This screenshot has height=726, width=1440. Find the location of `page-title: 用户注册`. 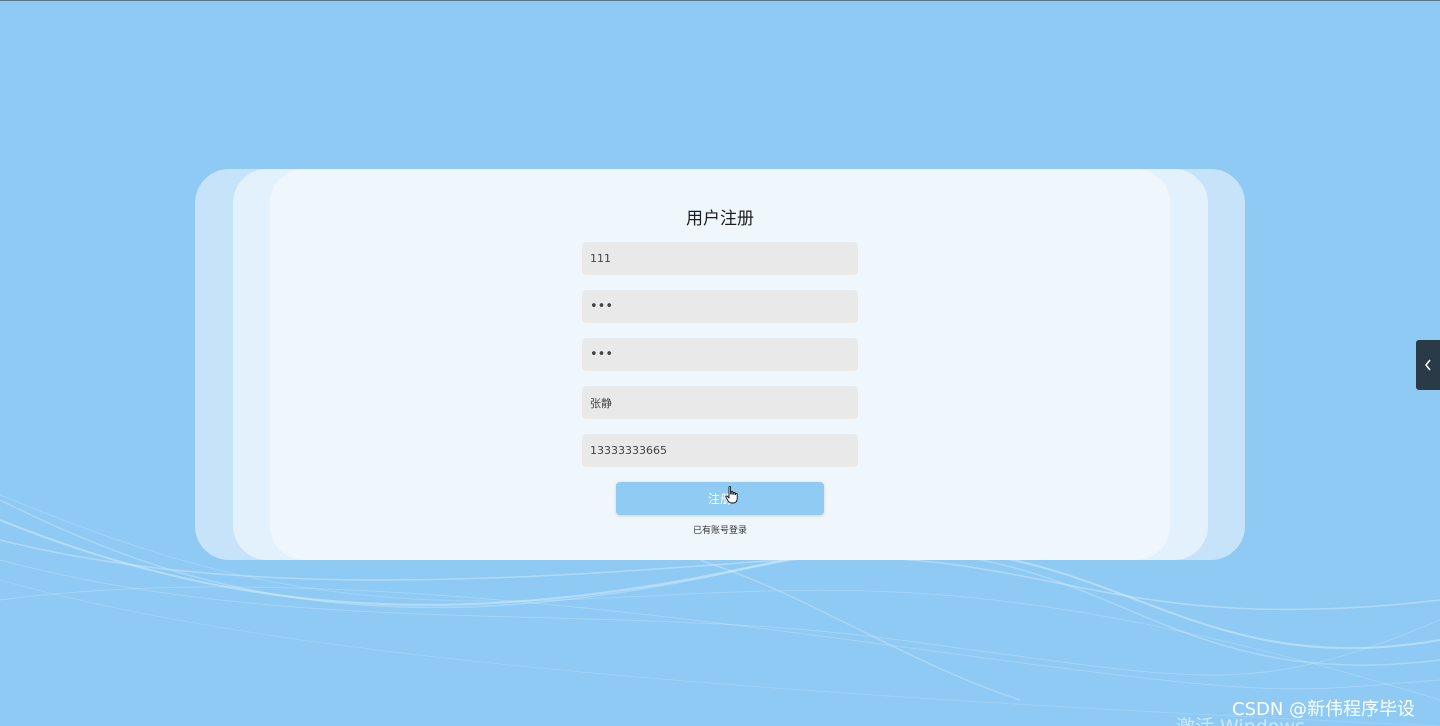

page-title: 用户注册 is located at coordinates (720, 219).